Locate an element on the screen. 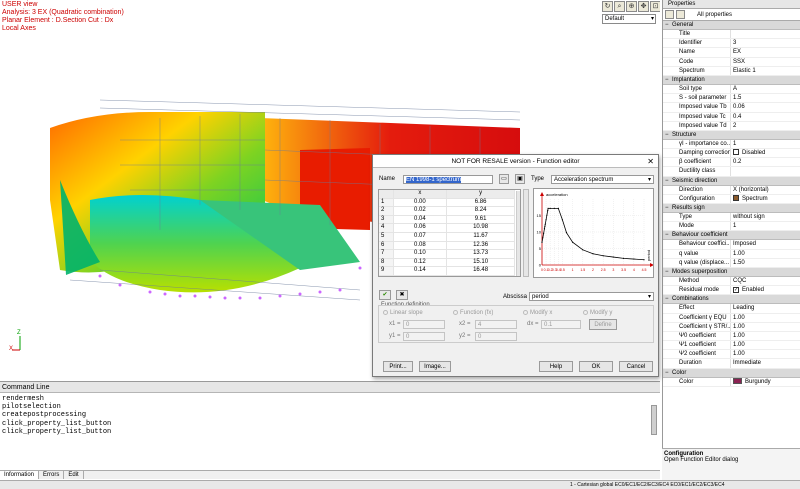  property-value: ✓ Enabled is located at coordinates (765, 290).